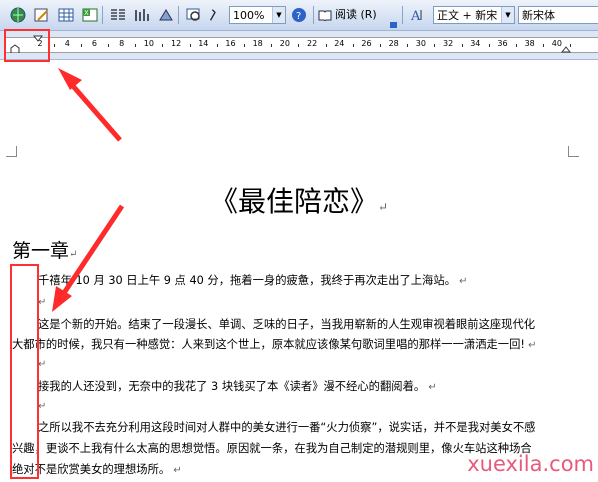  What do you see at coordinates (88, 190) in the screenshot?
I see `annotation-arrows` at bounding box center [88, 190].